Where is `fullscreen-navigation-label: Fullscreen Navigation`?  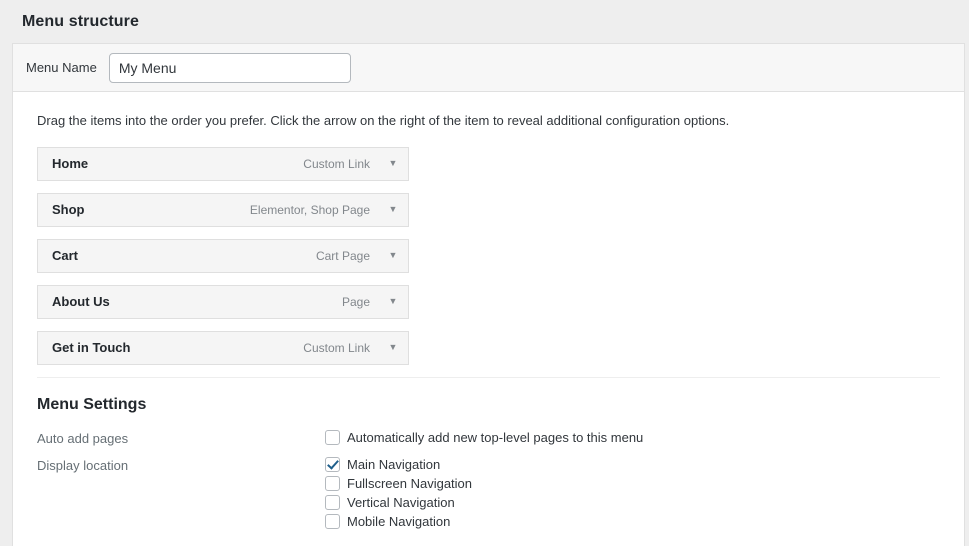 fullscreen-navigation-label: Fullscreen Navigation is located at coordinates (409, 483).